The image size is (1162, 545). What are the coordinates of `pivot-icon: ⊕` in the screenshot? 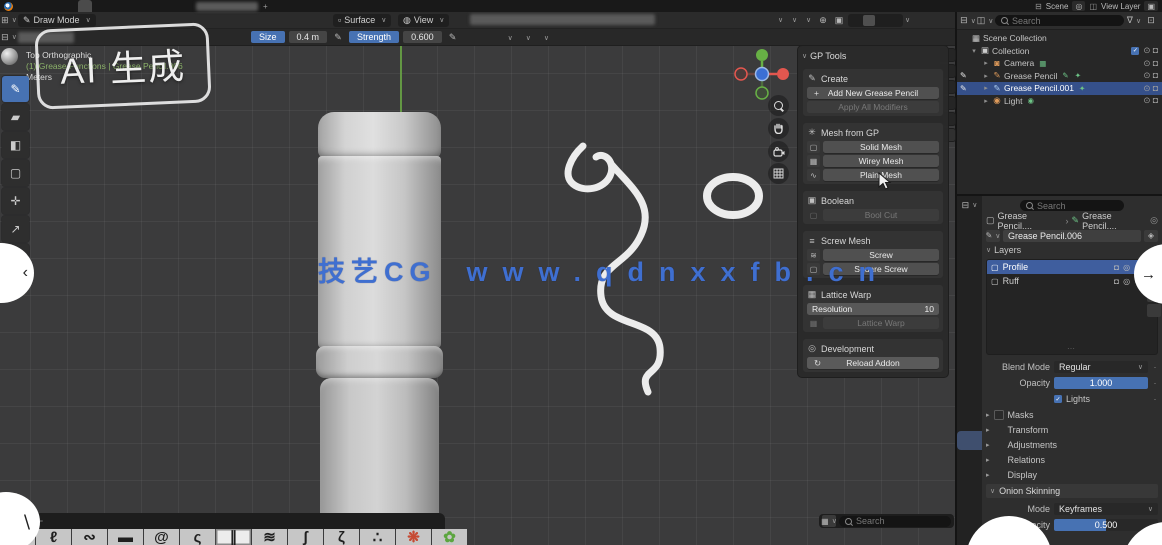 It's located at (823, 20).